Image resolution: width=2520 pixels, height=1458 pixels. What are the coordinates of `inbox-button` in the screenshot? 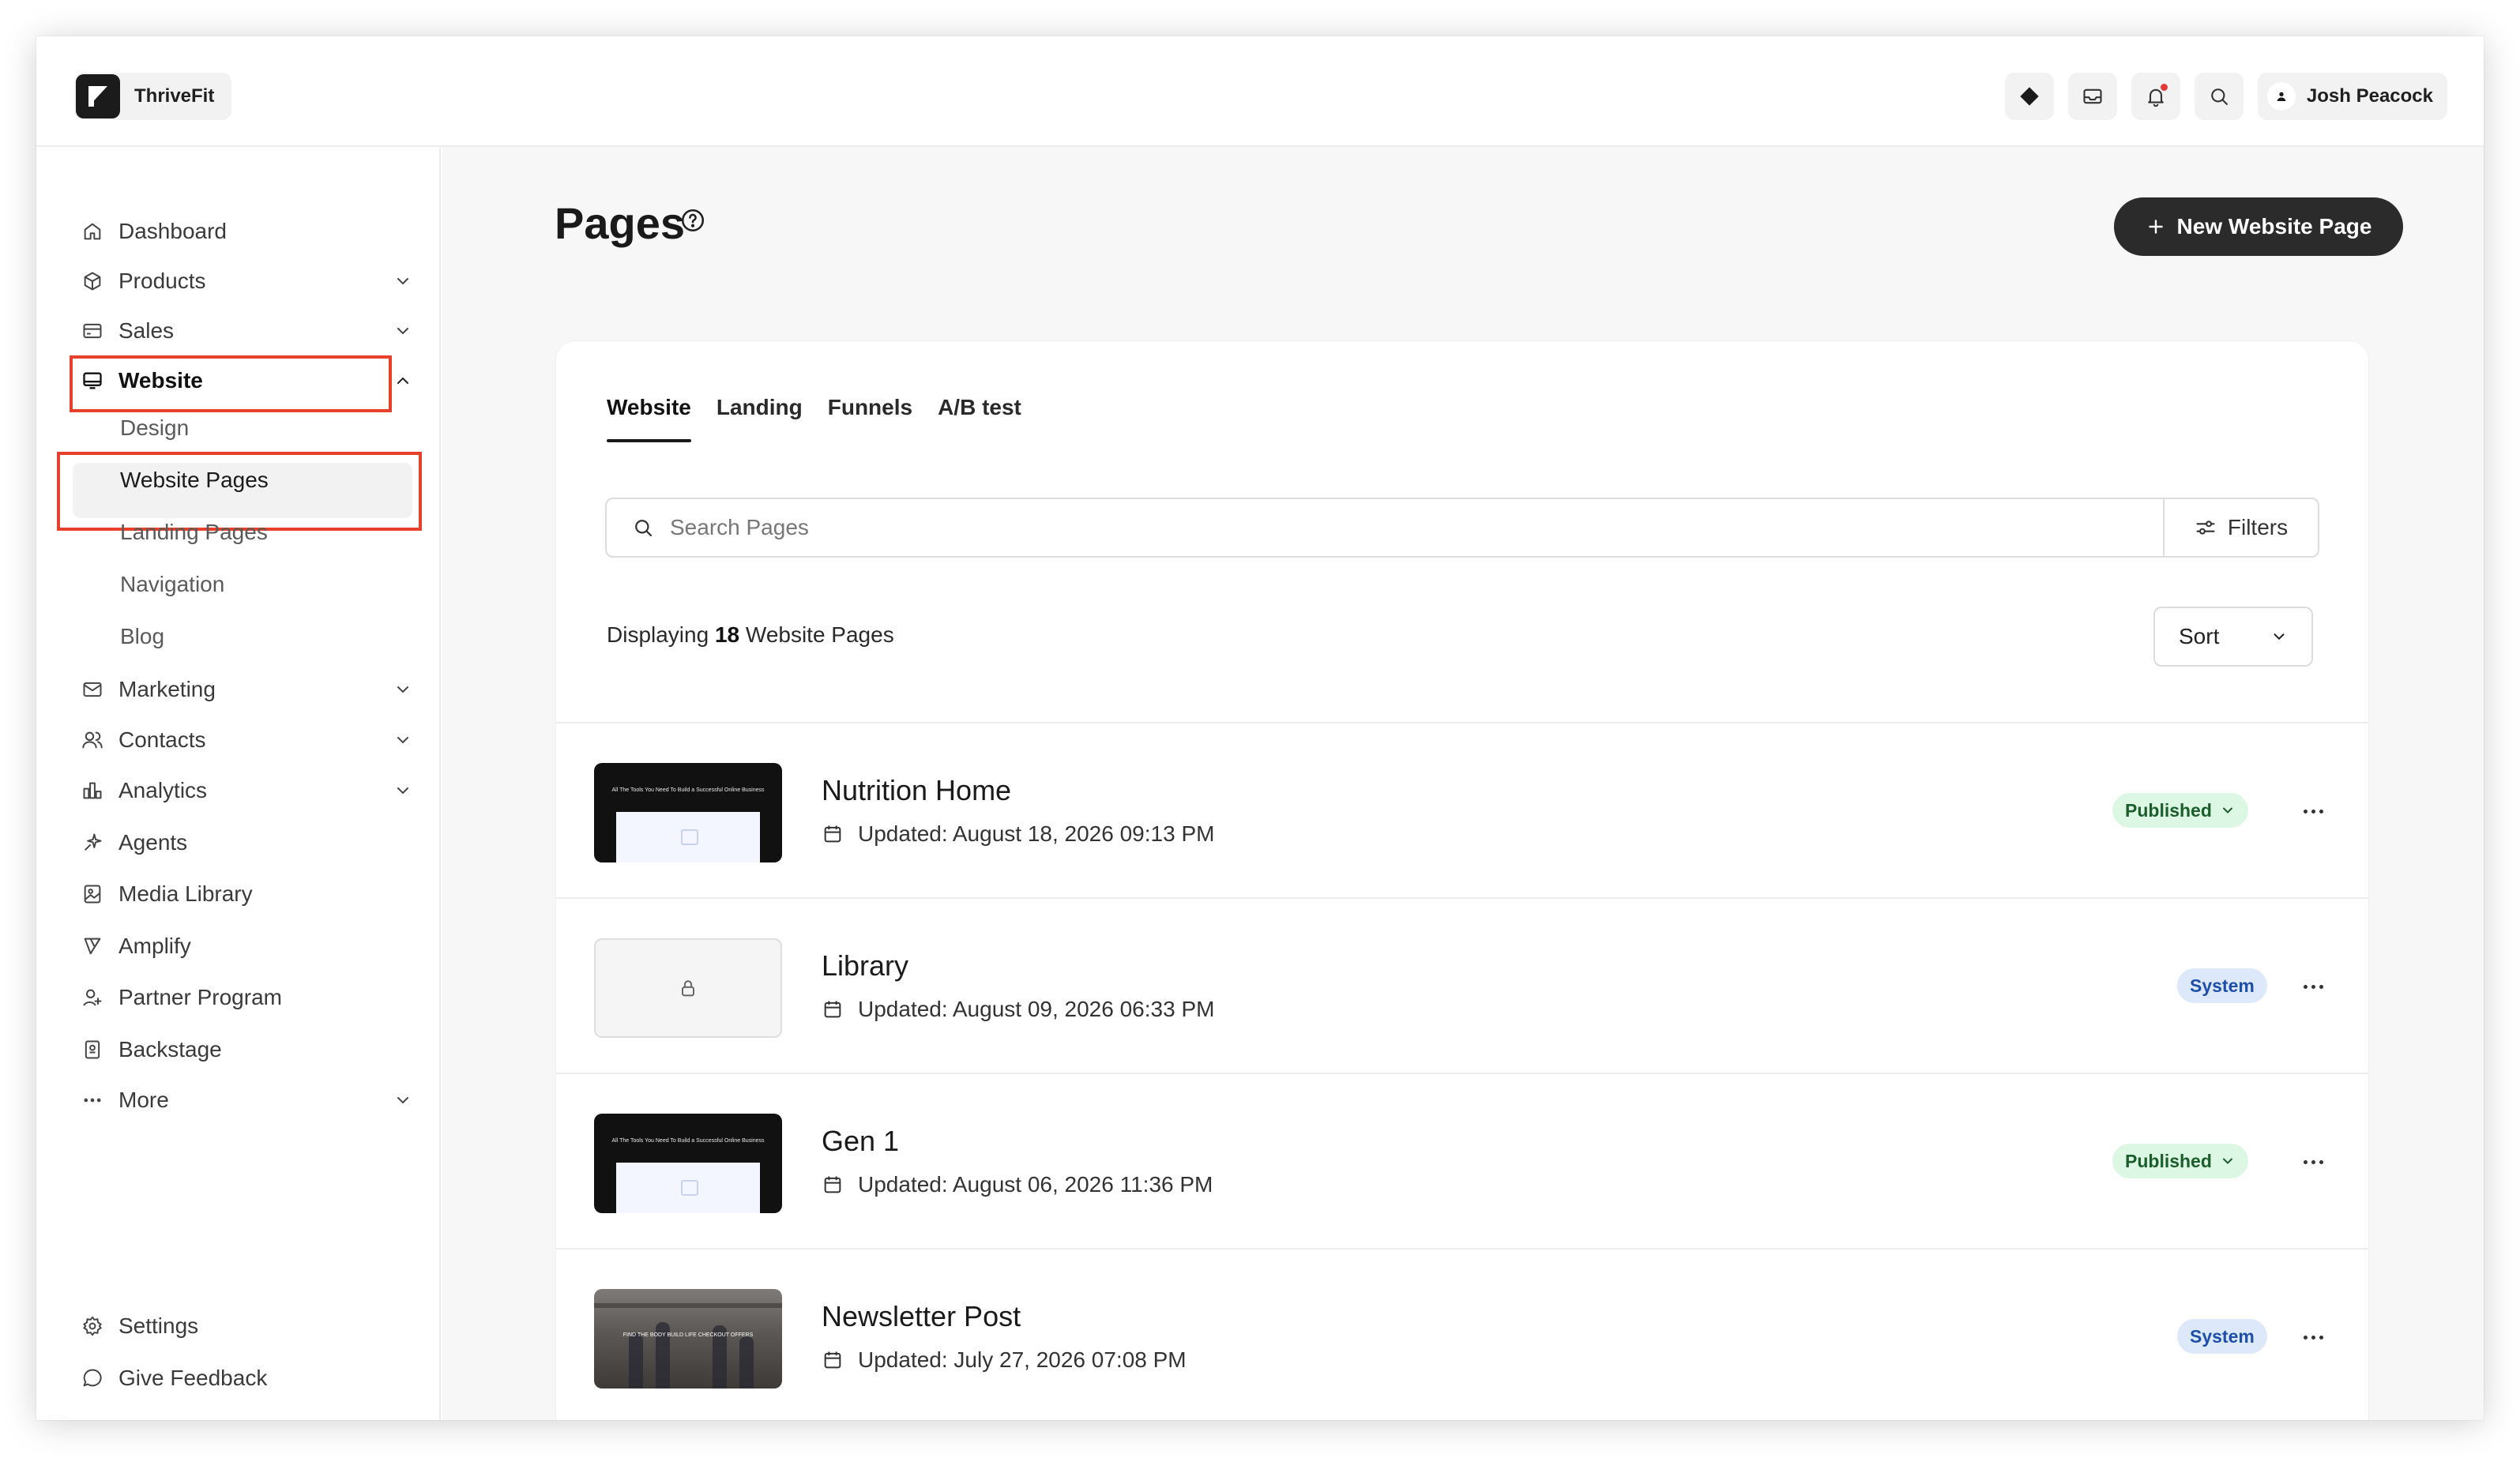 It's located at (2092, 96).